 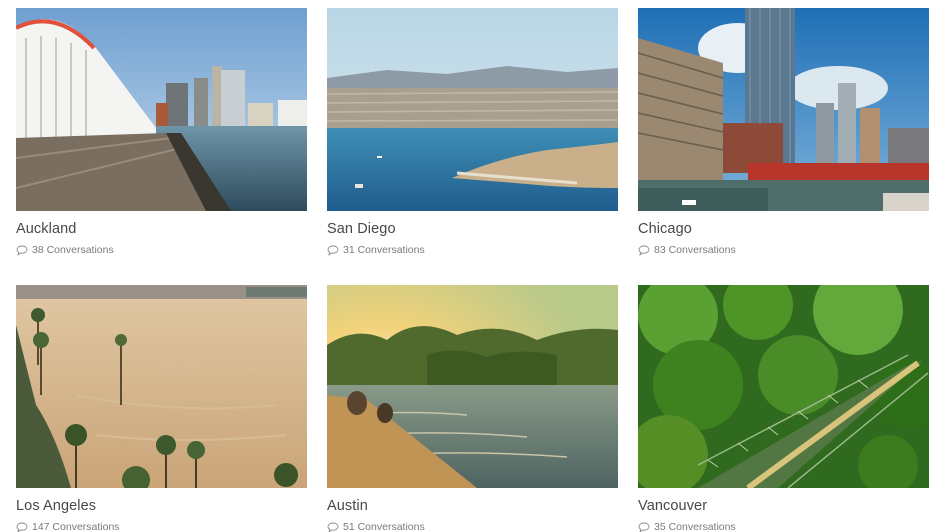 What do you see at coordinates (695, 250) in the screenshot?
I see `conversation-count-text: 83 Conversations` at bounding box center [695, 250].